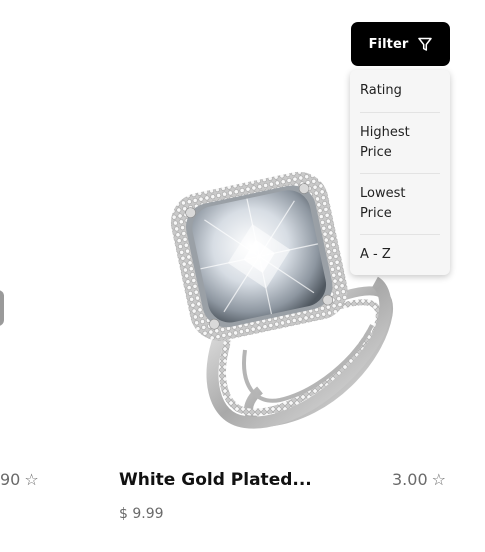 The width and height of the screenshot is (485, 552). Describe the element at coordinates (10, 479) in the screenshot. I see `rating-value: 90` at that location.